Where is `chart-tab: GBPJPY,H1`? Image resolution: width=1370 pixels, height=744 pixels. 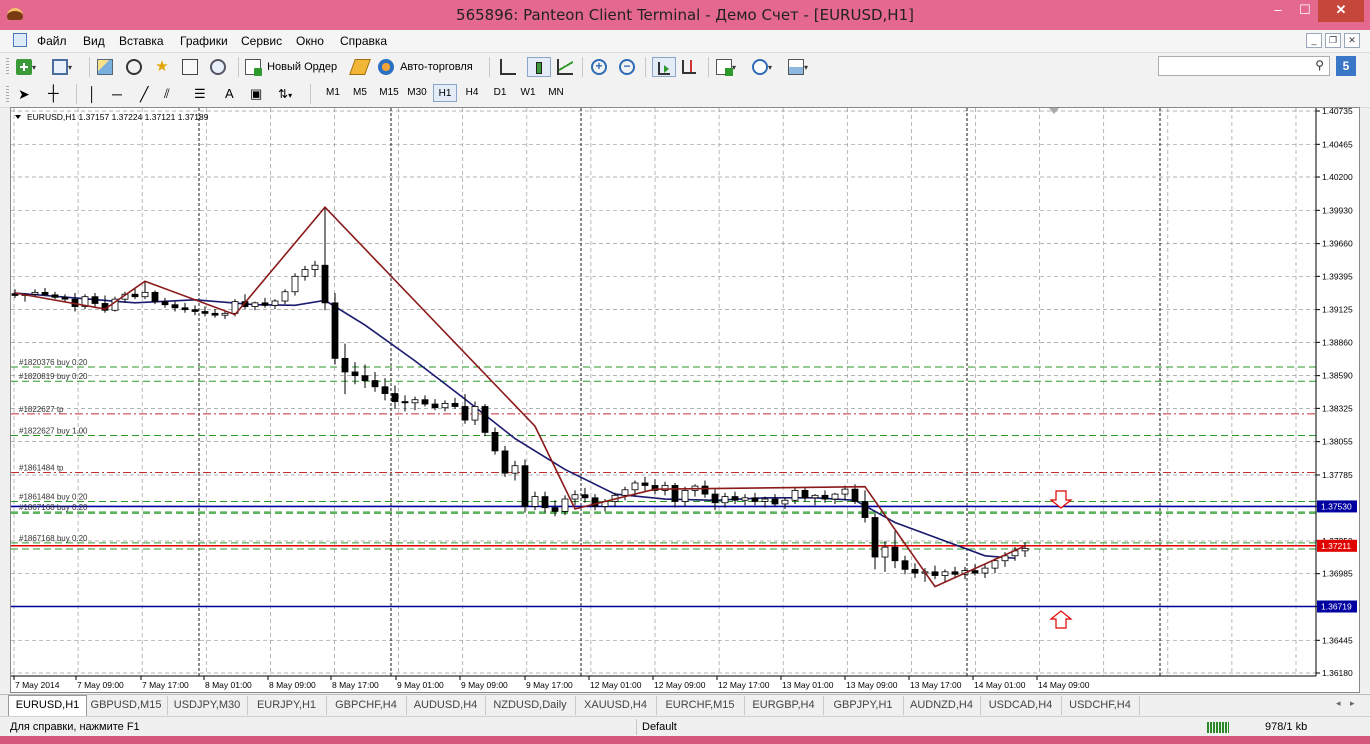 chart-tab: GBPJPY,H1 is located at coordinates (863, 705).